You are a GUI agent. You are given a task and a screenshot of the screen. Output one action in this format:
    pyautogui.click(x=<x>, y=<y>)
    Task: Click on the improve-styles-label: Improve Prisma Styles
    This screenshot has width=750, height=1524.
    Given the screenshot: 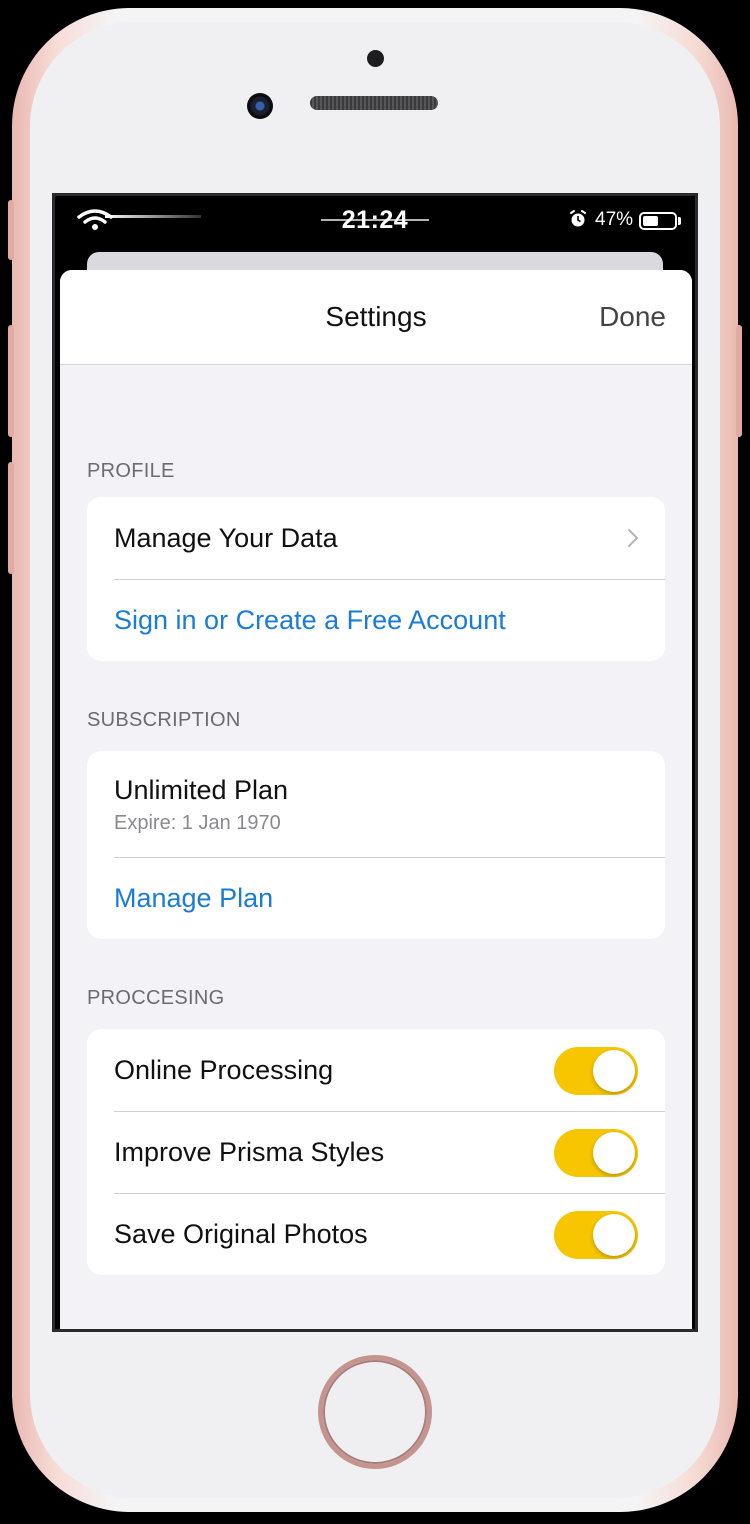 What is the action you would take?
    pyautogui.click(x=249, y=1152)
    